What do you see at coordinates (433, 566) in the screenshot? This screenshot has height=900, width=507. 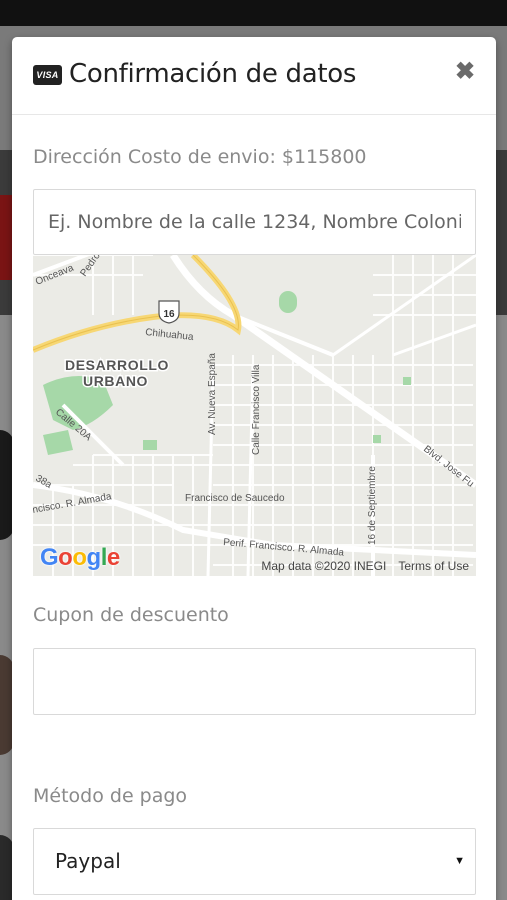 I see `terms-of-use-link: Terms of Use` at bounding box center [433, 566].